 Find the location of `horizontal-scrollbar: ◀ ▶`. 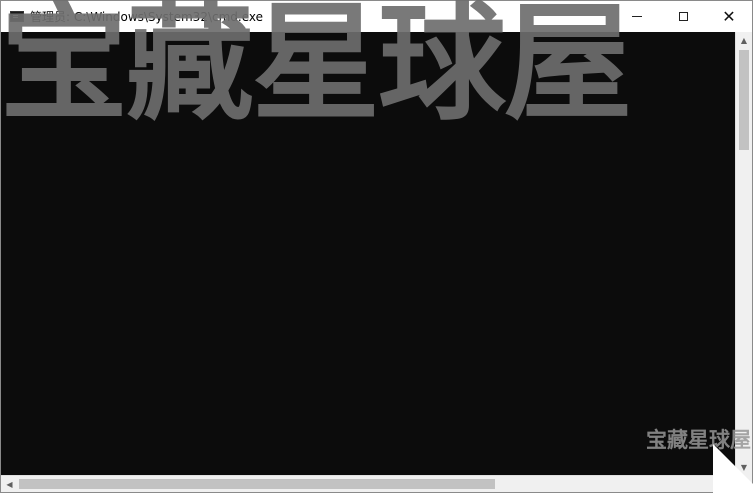

horizontal-scrollbar: ◀ ▶ is located at coordinates (368, 483).